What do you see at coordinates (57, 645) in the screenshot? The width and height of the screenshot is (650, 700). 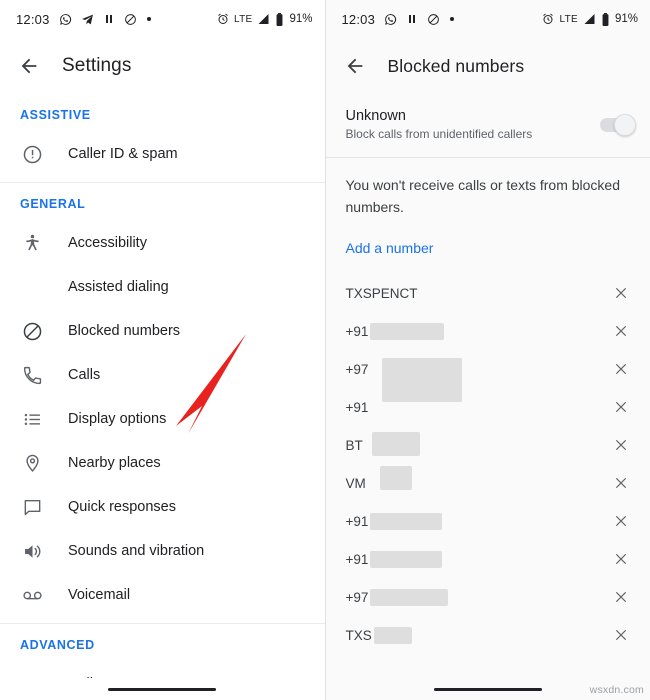 I see `section-header-advanced: ADVANCED` at bounding box center [57, 645].